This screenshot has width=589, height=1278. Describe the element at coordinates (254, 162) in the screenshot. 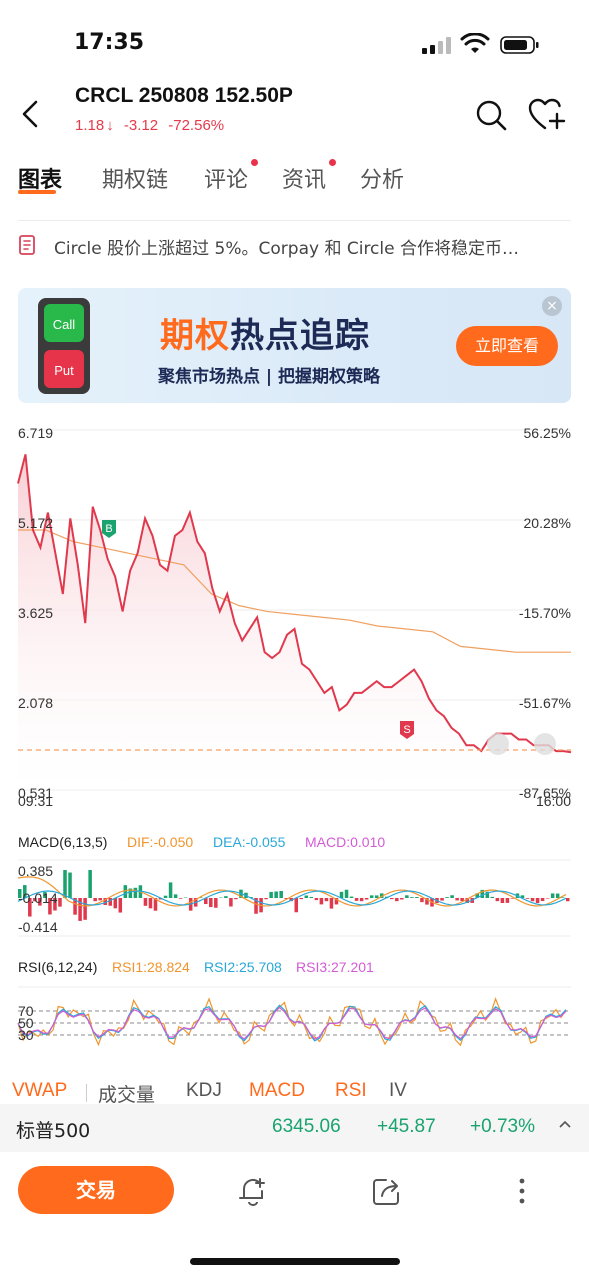

I see `comments-badge` at that location.